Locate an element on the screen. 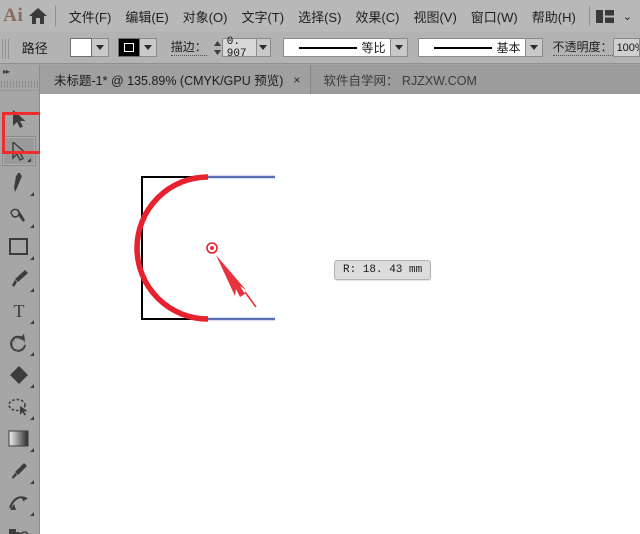 The image size is (640, 534). stroke-swatch-inner is located at coordinates (128, 47).